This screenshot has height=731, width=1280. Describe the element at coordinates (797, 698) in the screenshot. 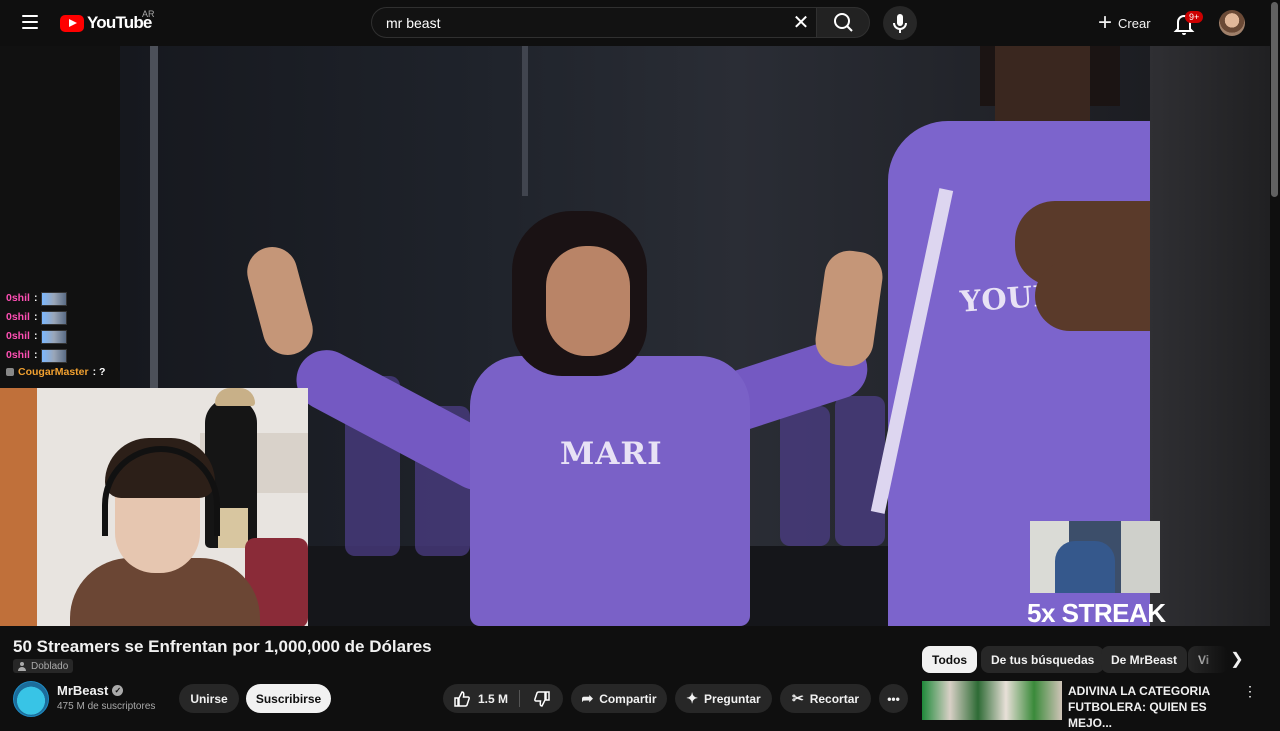

I see `scissors-icon: ✂` at that location.